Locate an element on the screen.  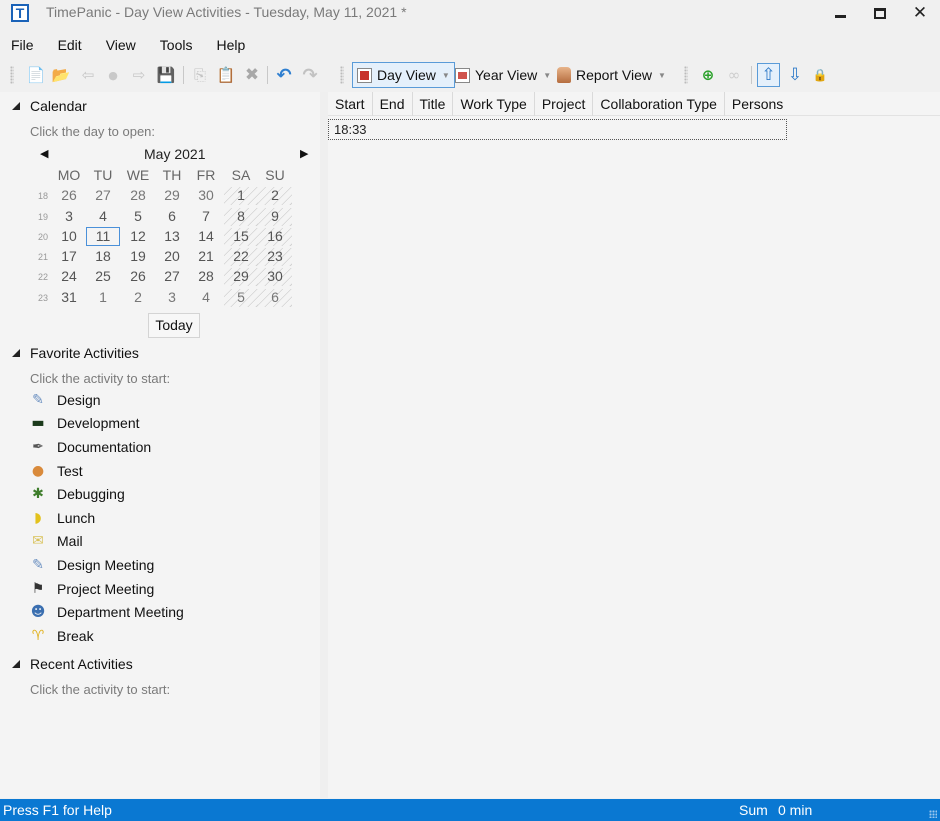
calendar-day: 23 is located at coordinates (275, 257).